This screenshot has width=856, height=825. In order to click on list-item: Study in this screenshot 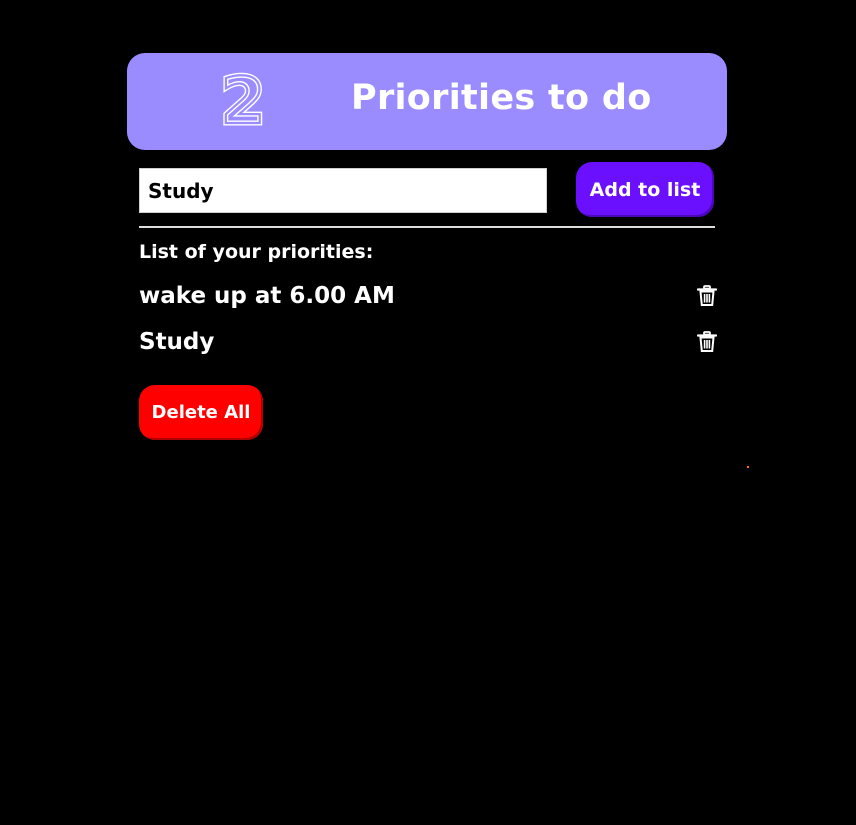, I will do `click(429, 349)`.